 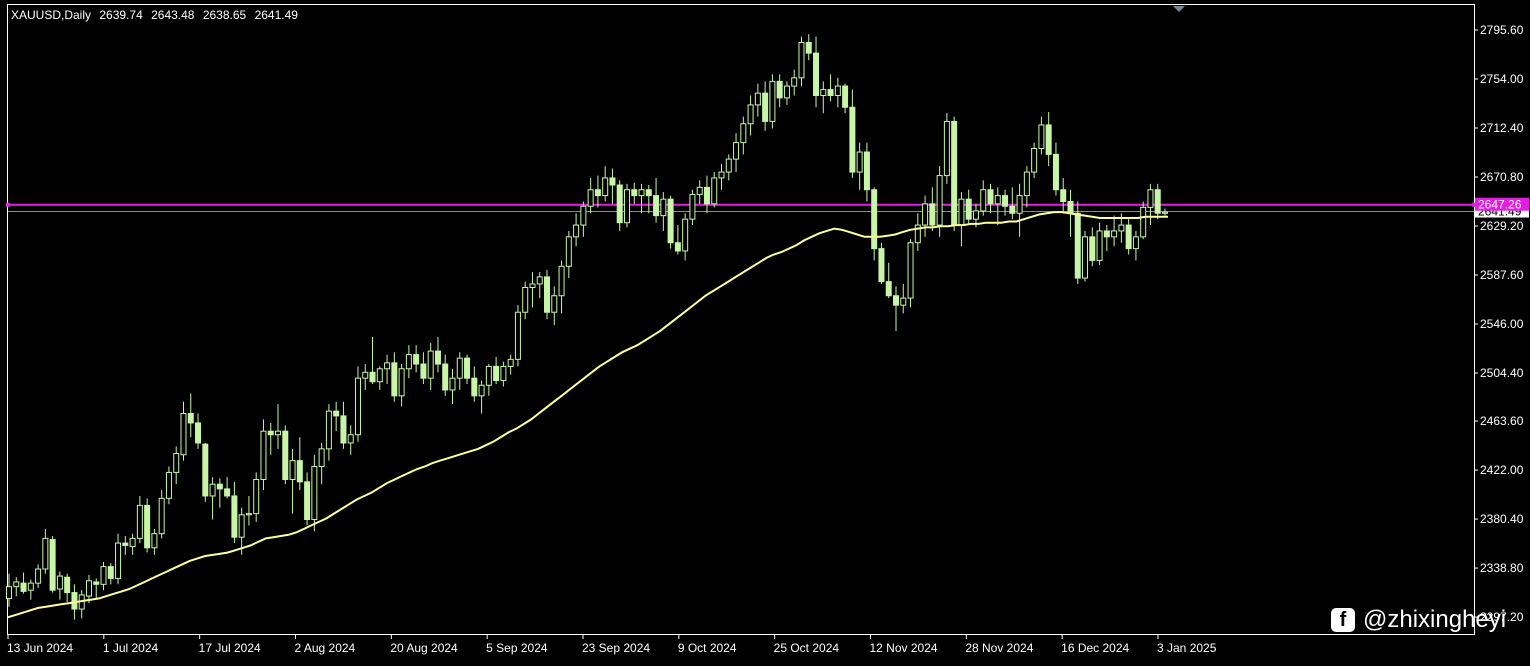 I want to click on y-tick-label: 2422.00, so click(x=1502, y=470).